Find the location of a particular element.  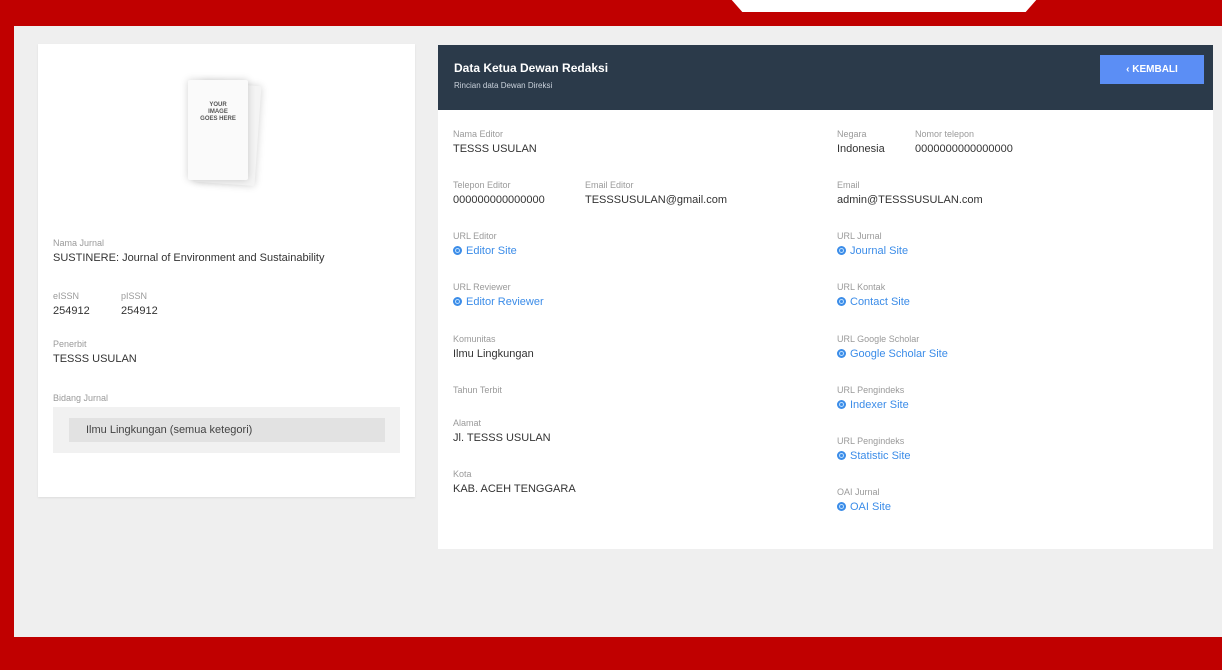

scholar-url-field: URL Google Scholar Google Scholar Site is located at coordinates (892, 347).